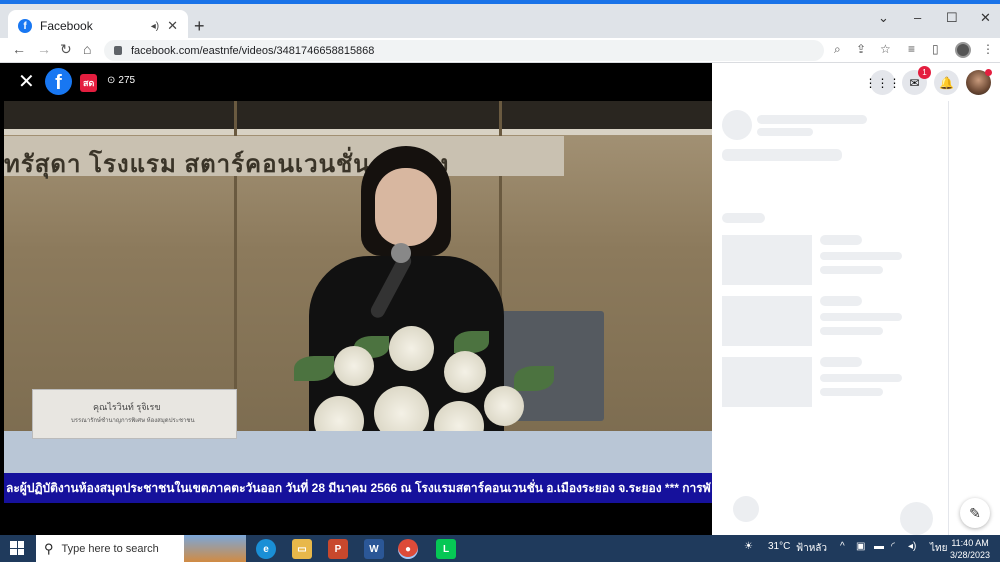 This screenshot has height=562, width=1000. Describe the element at coordinates (118, 50) in the screenshot. I see `lock-icon` at that location.